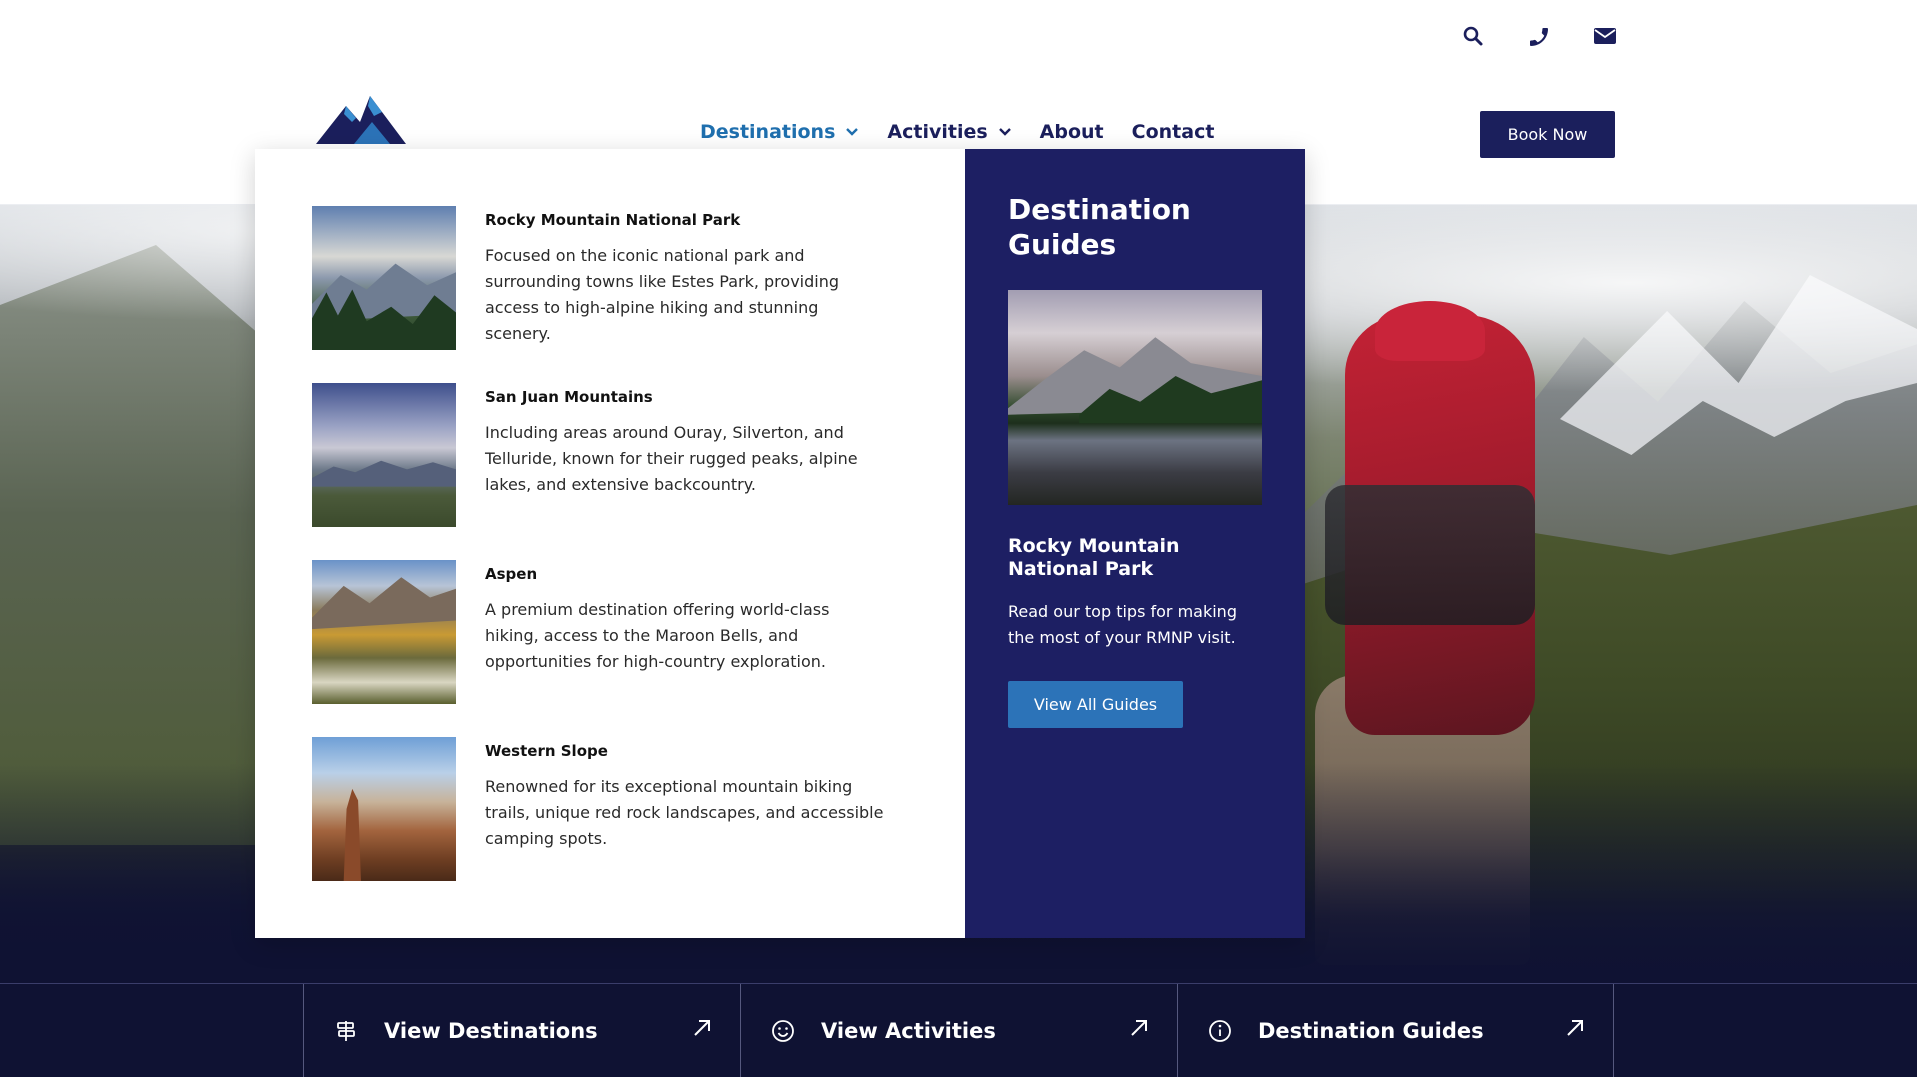  What do you see at coordinates (1135, 397) in the screenshot?
I see `guide-featured-image` at bounding box center [1135, 397].